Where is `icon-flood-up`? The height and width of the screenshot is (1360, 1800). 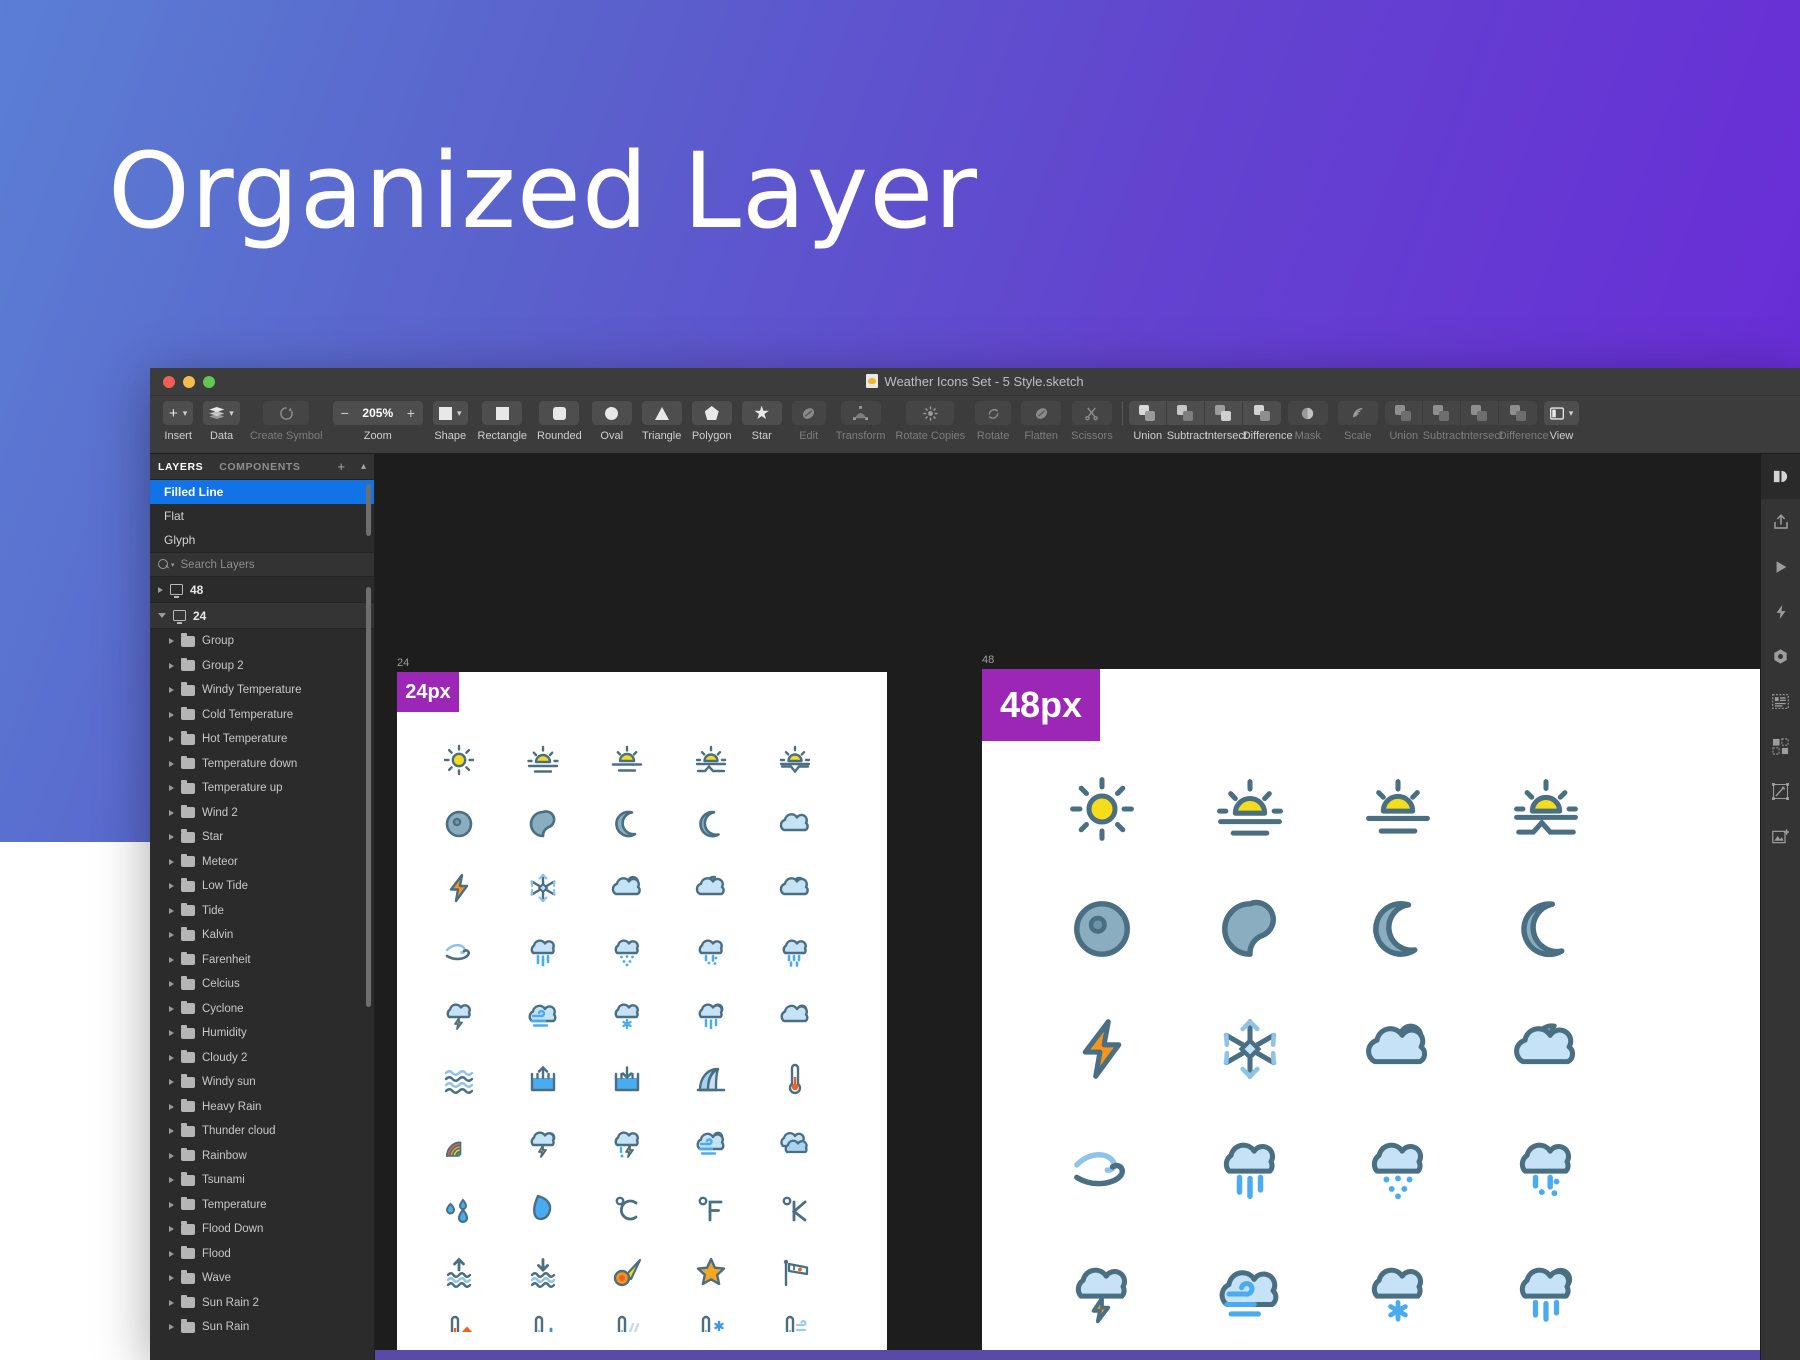 icon-flood-up is located at coordinates (459, 1273).